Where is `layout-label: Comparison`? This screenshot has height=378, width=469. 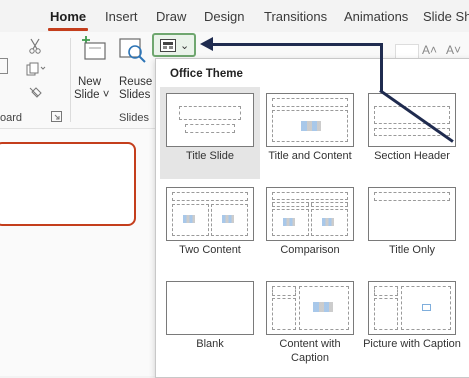 layout-label: Comparison is located at coordinates (310, 250).